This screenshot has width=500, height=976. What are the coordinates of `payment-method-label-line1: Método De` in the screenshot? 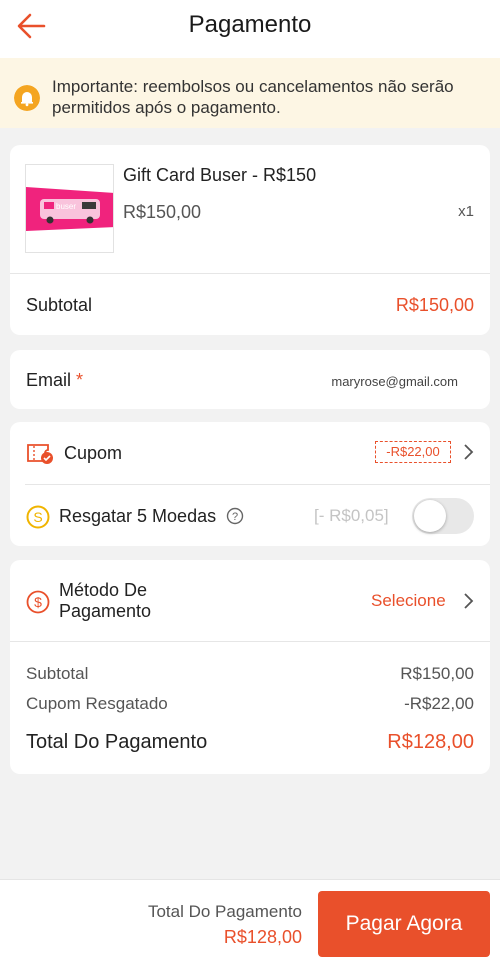 It's located at (103, 590).